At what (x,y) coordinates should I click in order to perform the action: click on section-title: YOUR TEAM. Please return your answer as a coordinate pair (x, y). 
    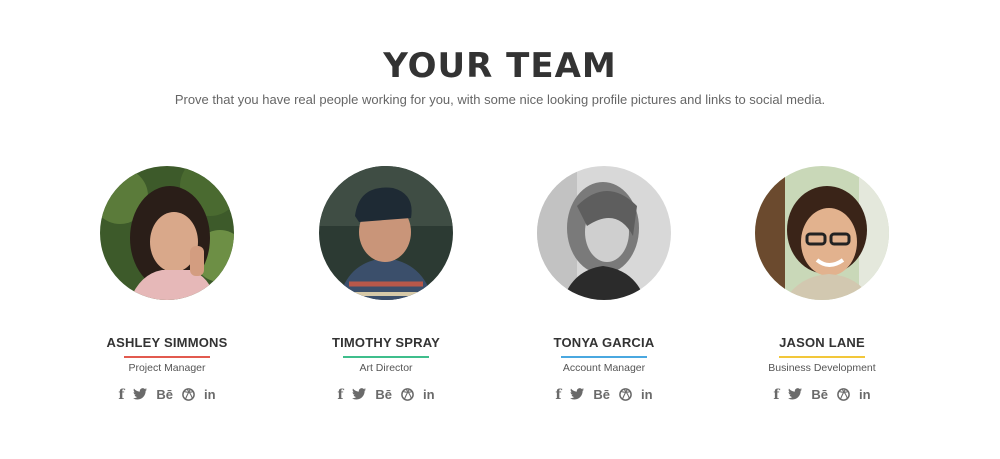
    Looking at the image, I should click on (500, 66).